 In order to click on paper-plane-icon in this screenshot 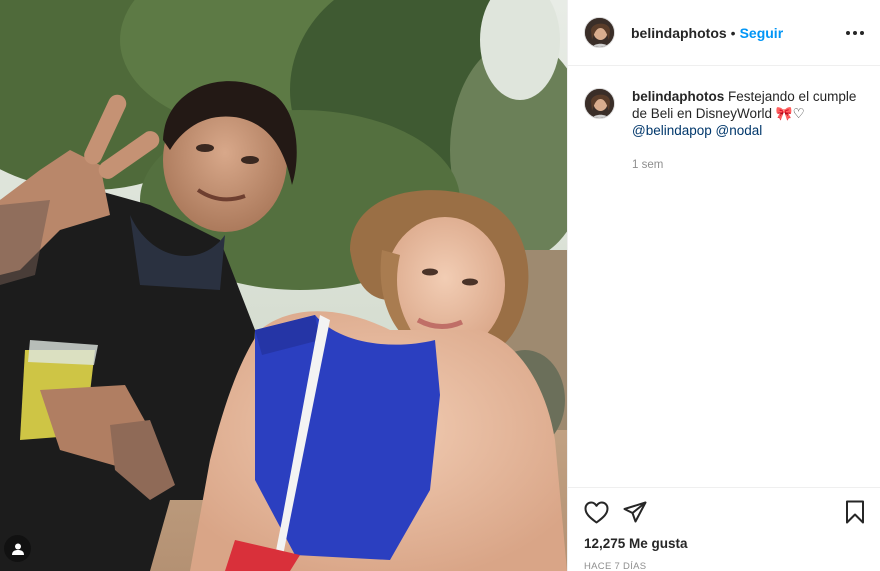, I will do `click(635, 512)`.